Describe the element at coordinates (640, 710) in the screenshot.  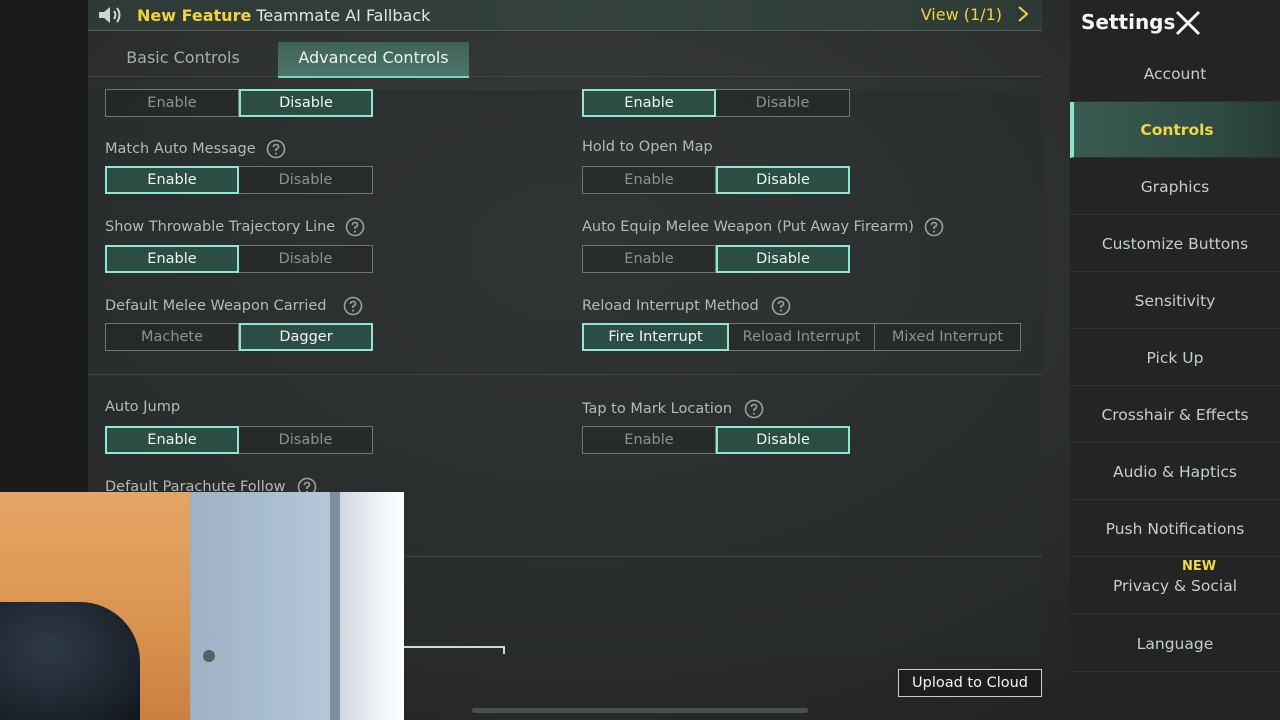
I see `home-indicator` at that location.